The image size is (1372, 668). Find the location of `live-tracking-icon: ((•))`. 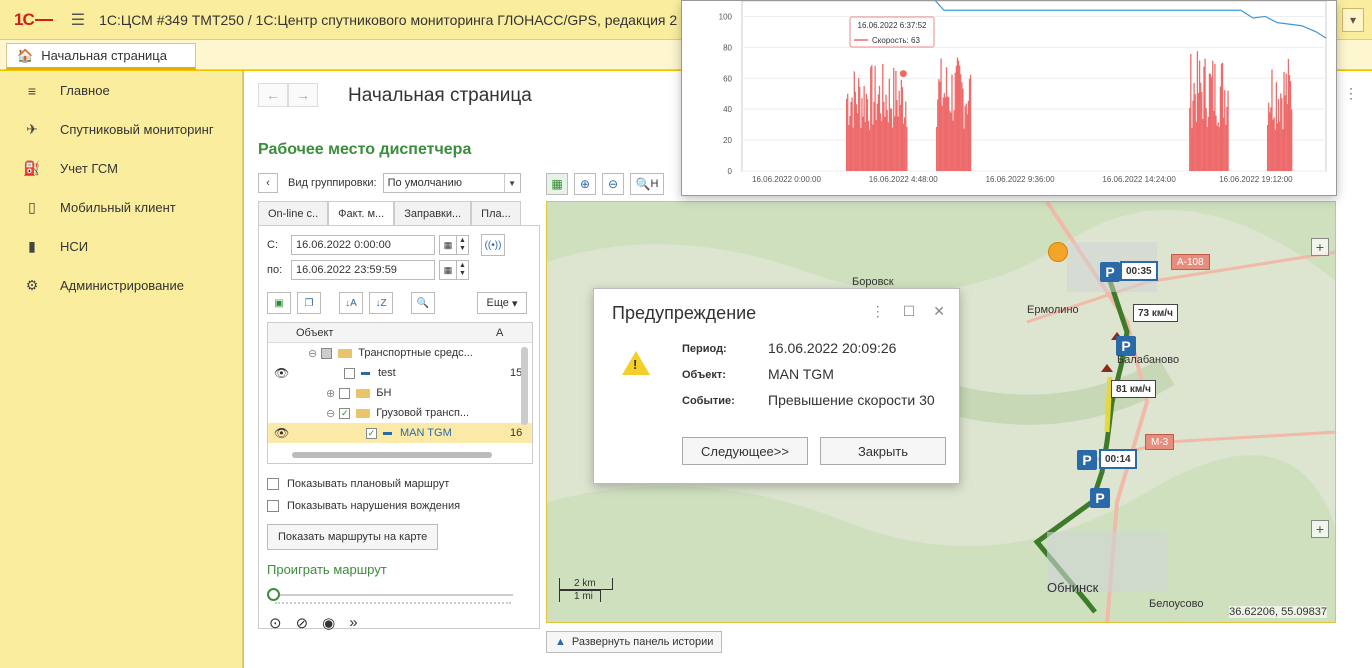

live-tracking-icon: ((•)) is located at coordinates (493, 245).